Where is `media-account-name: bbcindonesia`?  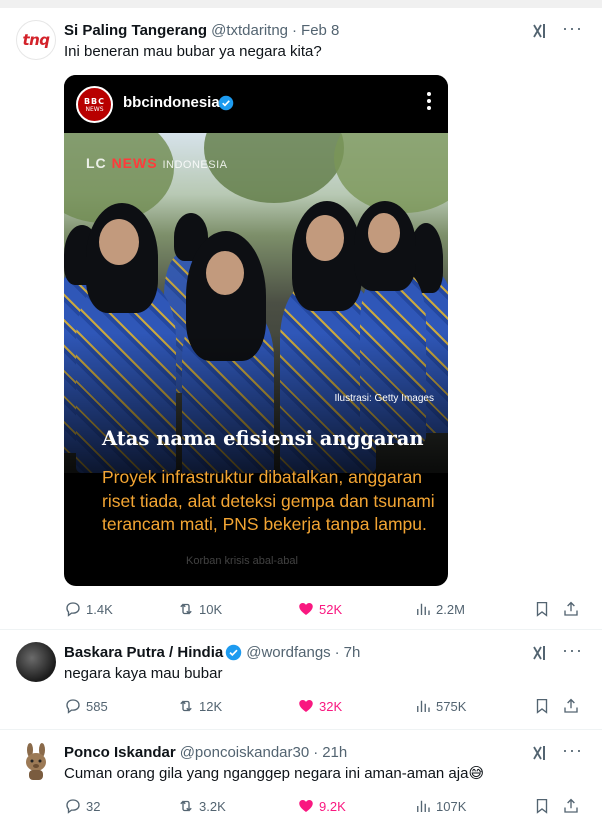 media-account-name: bbcindonesia is located at coordinates (171, 102).